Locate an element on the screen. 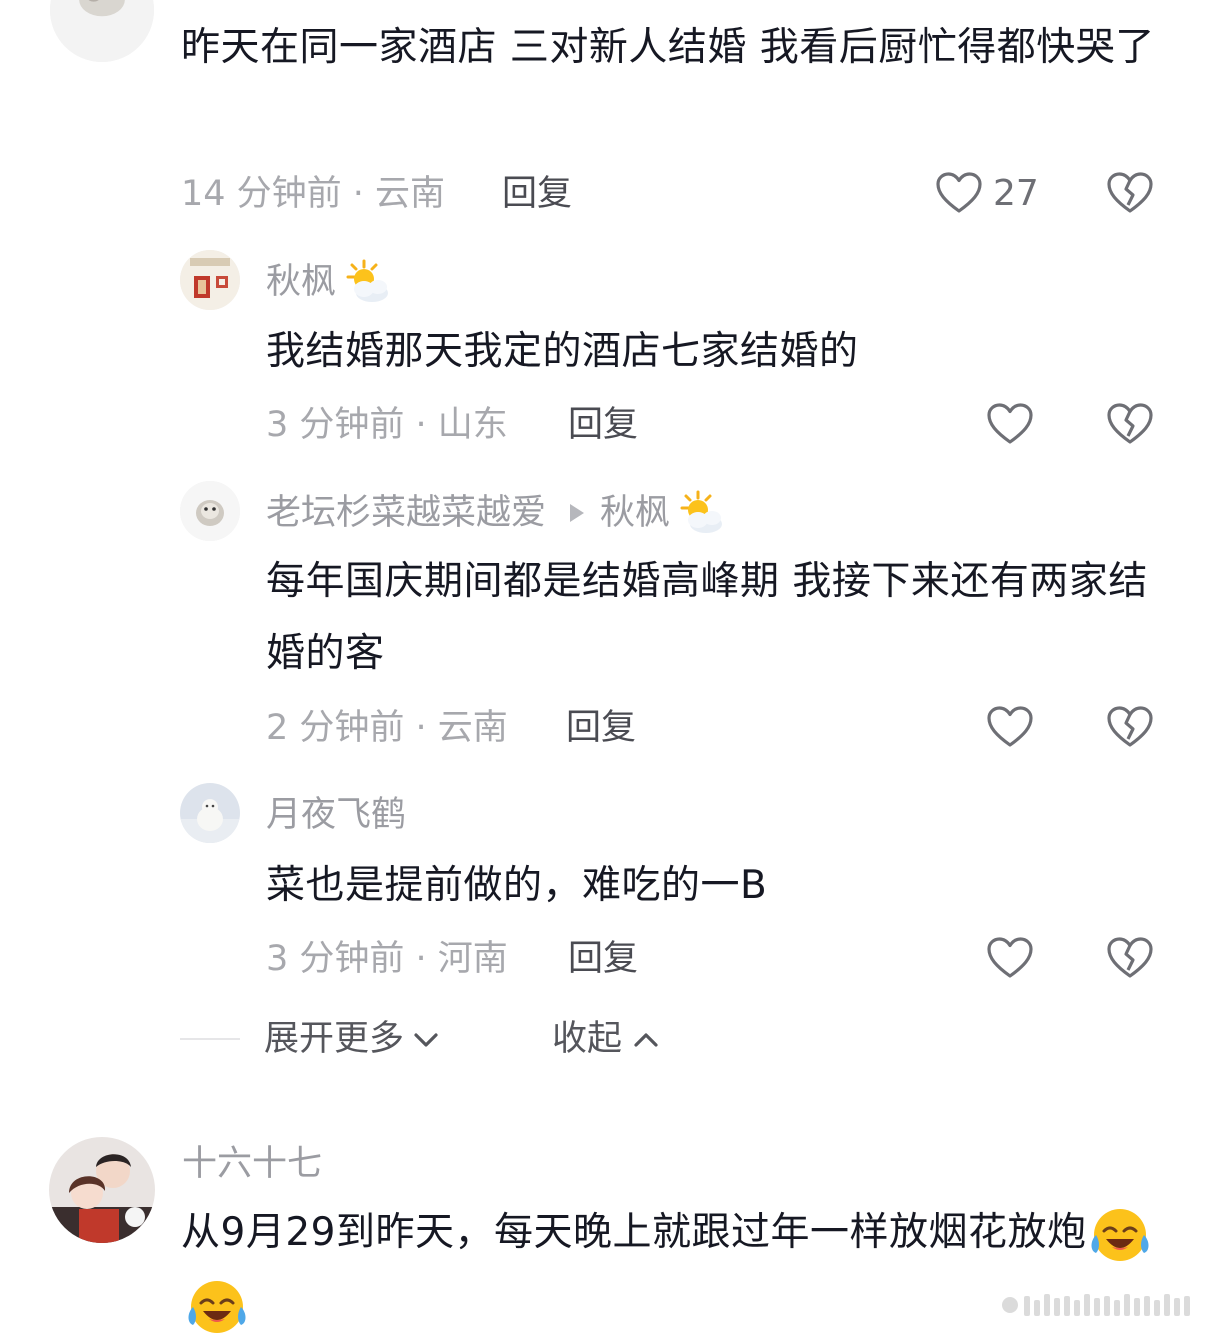 This screenshot has width=1206, height=1341. thread-divider is located at coordinates (210, 1039).